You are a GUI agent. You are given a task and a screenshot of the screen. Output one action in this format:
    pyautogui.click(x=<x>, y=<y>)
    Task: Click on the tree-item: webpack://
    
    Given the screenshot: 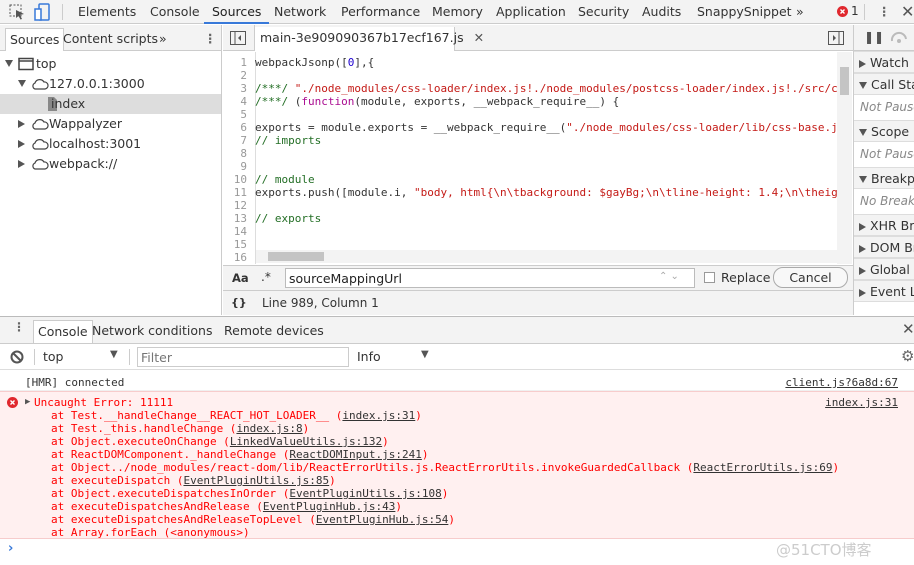 What is the action you would take?
    pyautogui.click(x=110, y=164)
    